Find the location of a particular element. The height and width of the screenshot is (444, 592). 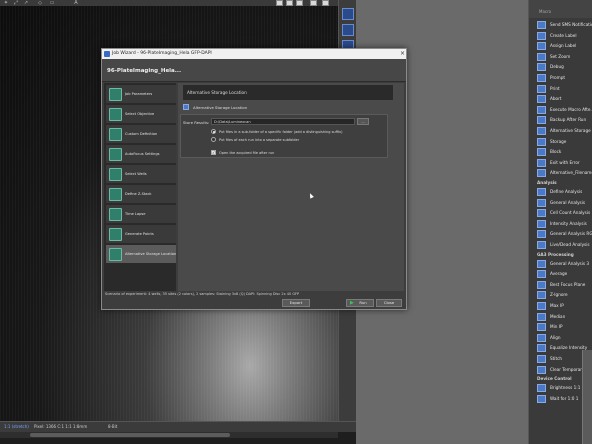

macro-item: Print is located at coordinates (564, 89).